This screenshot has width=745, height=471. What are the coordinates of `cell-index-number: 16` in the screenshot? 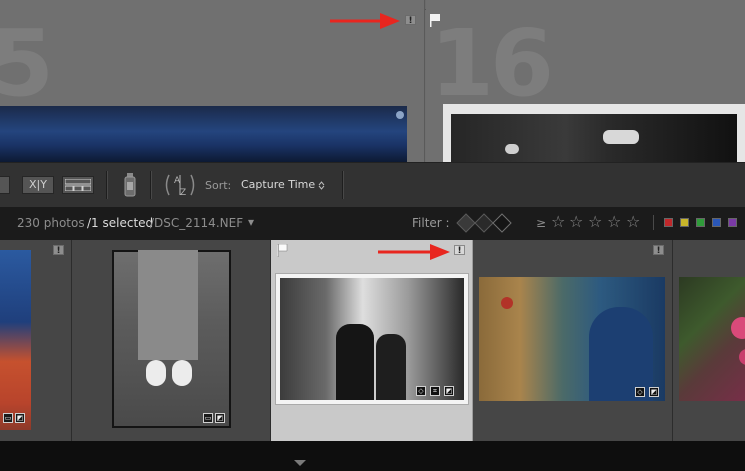 It's located at (492, 63).